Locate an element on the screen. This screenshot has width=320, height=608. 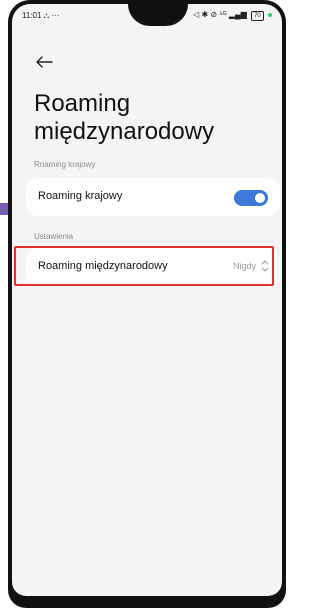
highlight-frame is located at coordinates (144, 266).